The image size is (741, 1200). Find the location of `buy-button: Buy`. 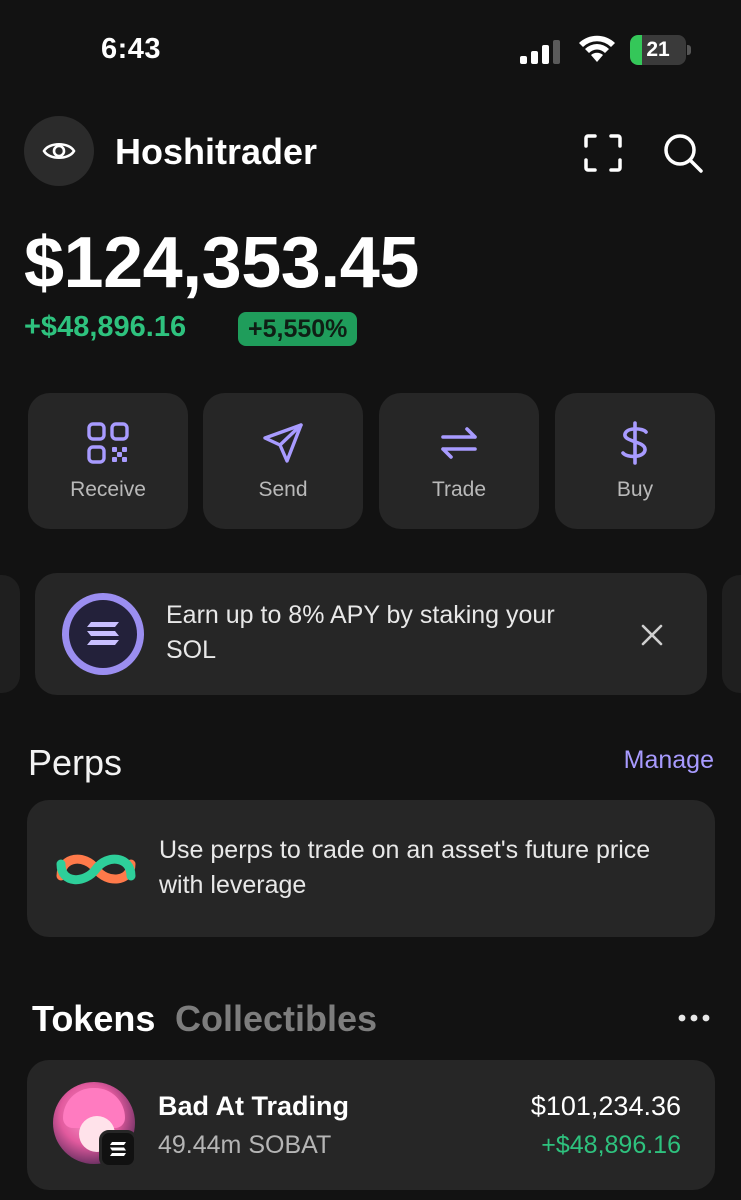

buy-button: Buy is located at coordinates (635, 461).